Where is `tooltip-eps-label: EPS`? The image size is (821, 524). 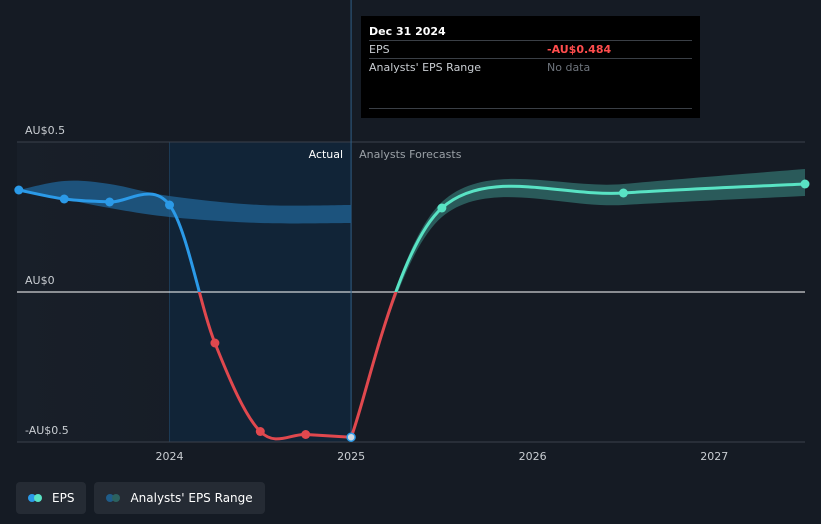 tooltip-eps-label: EPS is located at coordinates (379, 49).